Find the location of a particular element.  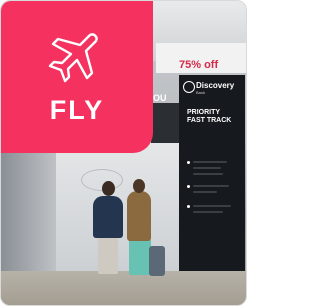

sign-sub: Bank is located at coordinates (201, 92).